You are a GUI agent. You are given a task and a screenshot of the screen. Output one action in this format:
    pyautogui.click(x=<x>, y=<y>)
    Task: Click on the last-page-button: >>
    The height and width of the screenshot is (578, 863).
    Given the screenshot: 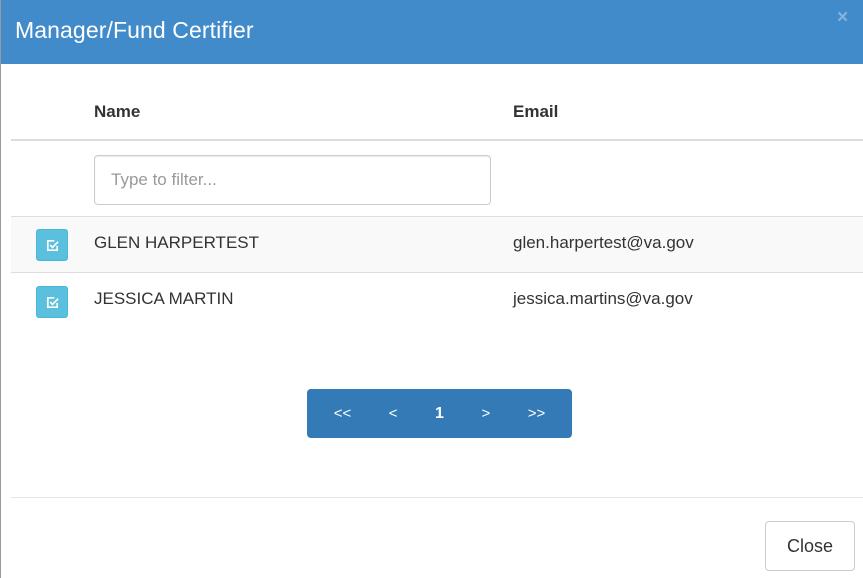 What is the action you would take?
    pyautogui.click(x=537, y=413)
    